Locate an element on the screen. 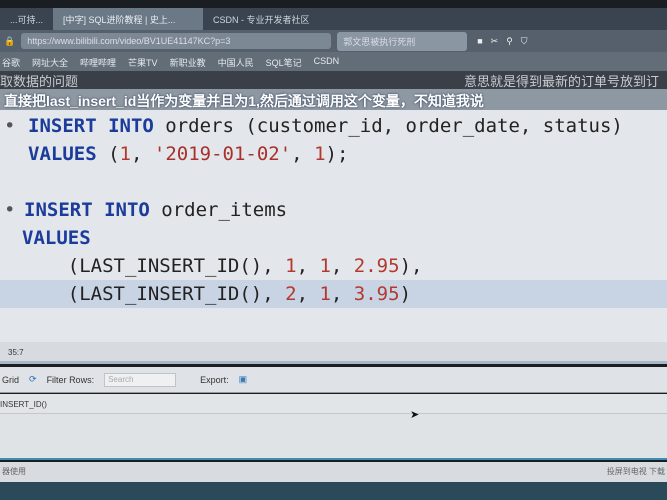 The width and height of the screenshot is (667, 500). cursor-position: 35:7 is located at coordinates (16, 352).